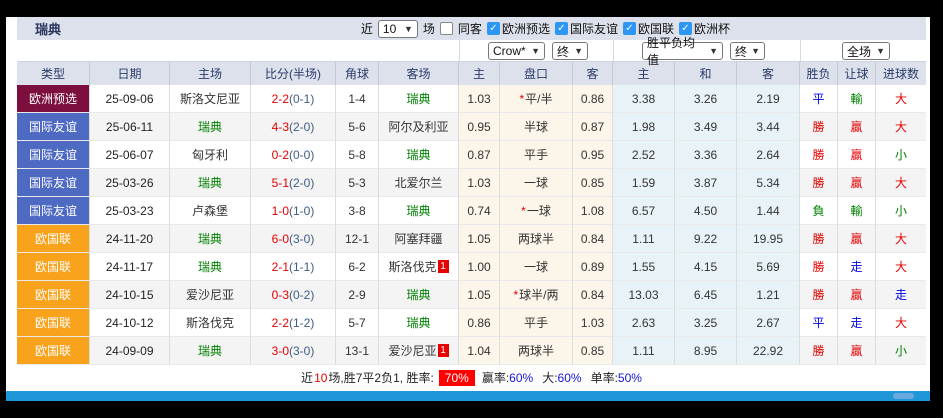 The height and width of the screenshot is (418, 943). I want to click on cell-handicap: * 球半/两, so click(536, 295).